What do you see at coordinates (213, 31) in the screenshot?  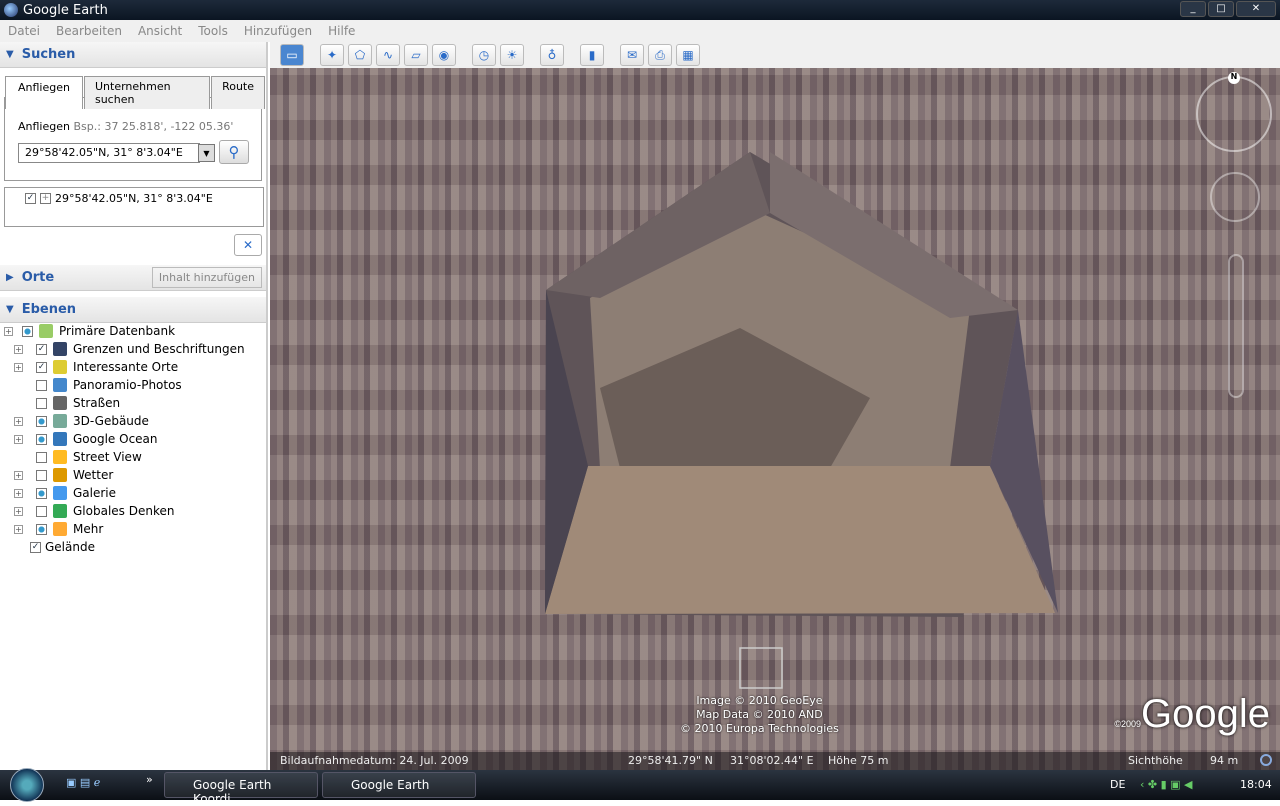 I see `menu-tools: Tools` at bounding box center [213, 31].